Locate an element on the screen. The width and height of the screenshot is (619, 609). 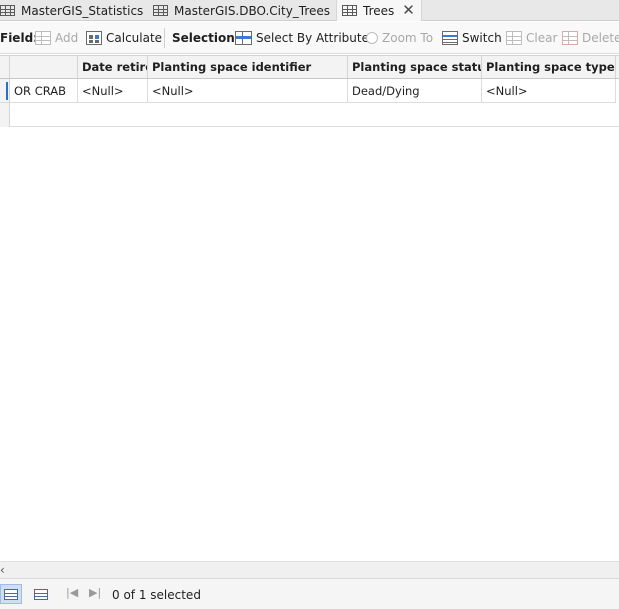
status-bar: |◀ ▶| 0 of 1 selected is located at coordinates (309, 593).